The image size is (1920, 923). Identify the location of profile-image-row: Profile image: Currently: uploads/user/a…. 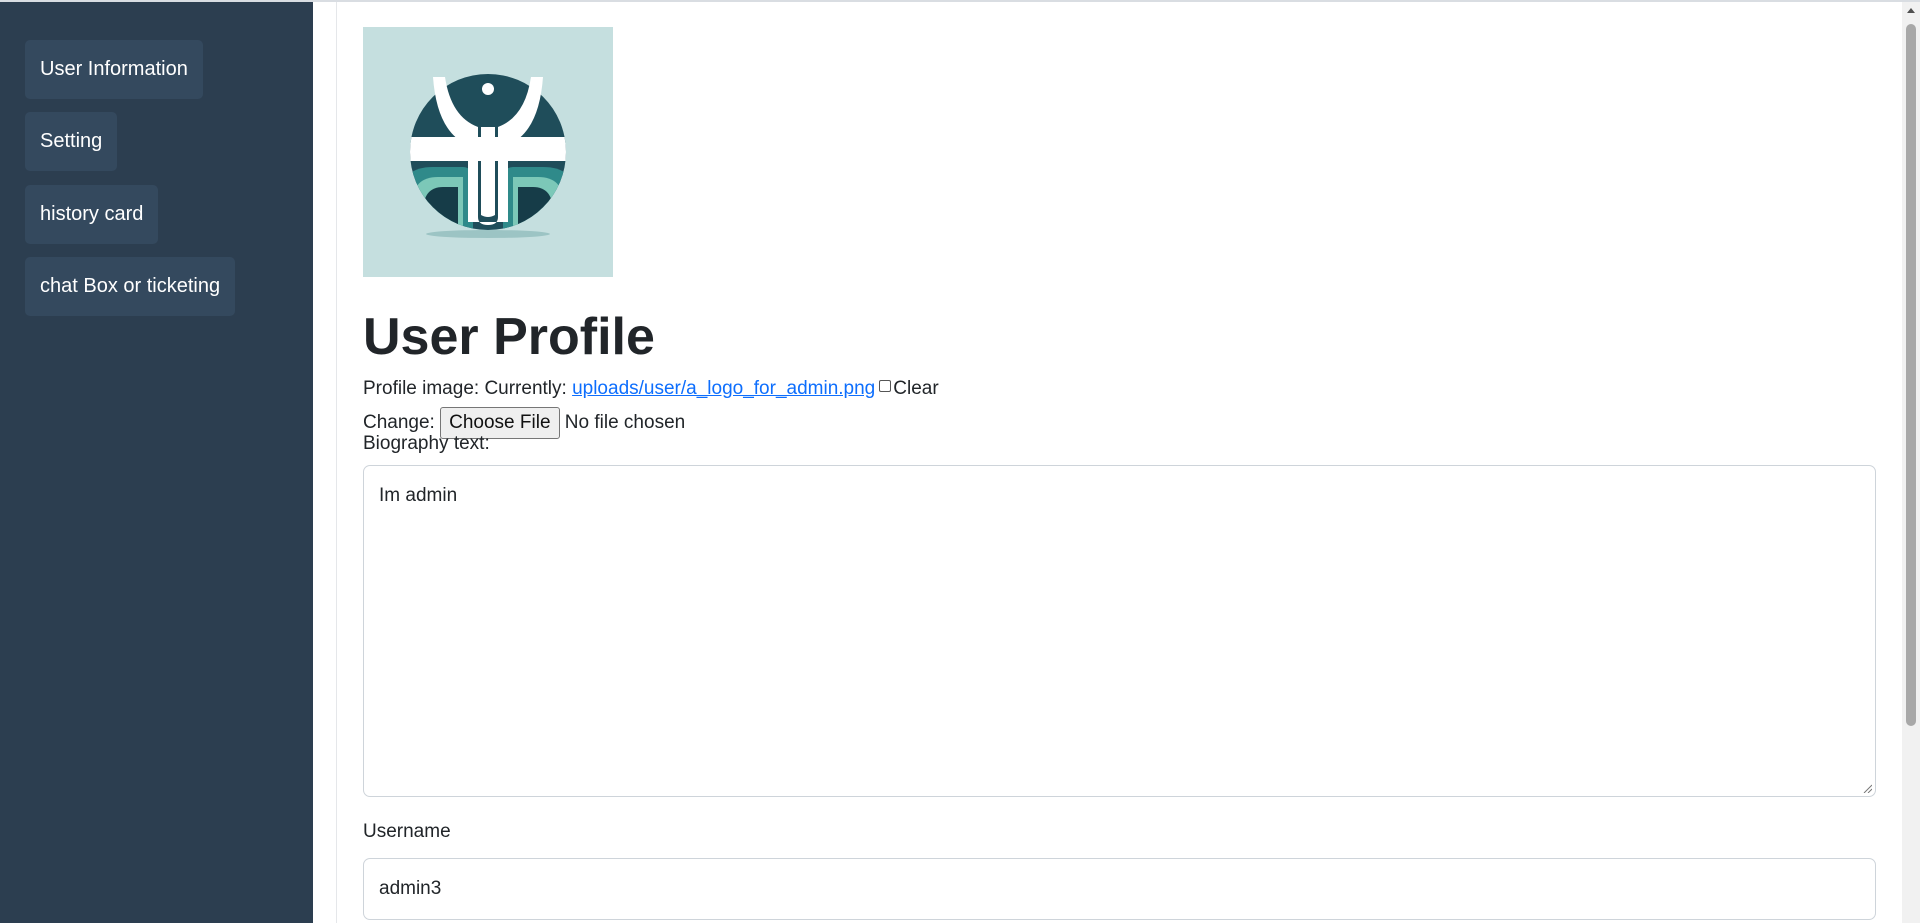
(651, 389).